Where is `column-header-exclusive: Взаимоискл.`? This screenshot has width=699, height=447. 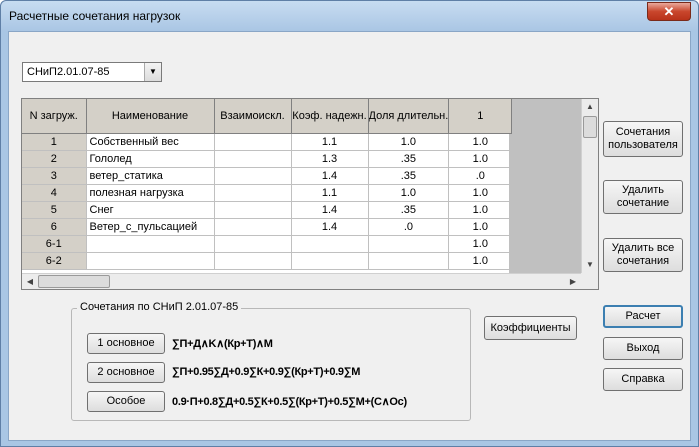 column-header-exclusive: Взаимоискл. is located at coordinates (253, 116).